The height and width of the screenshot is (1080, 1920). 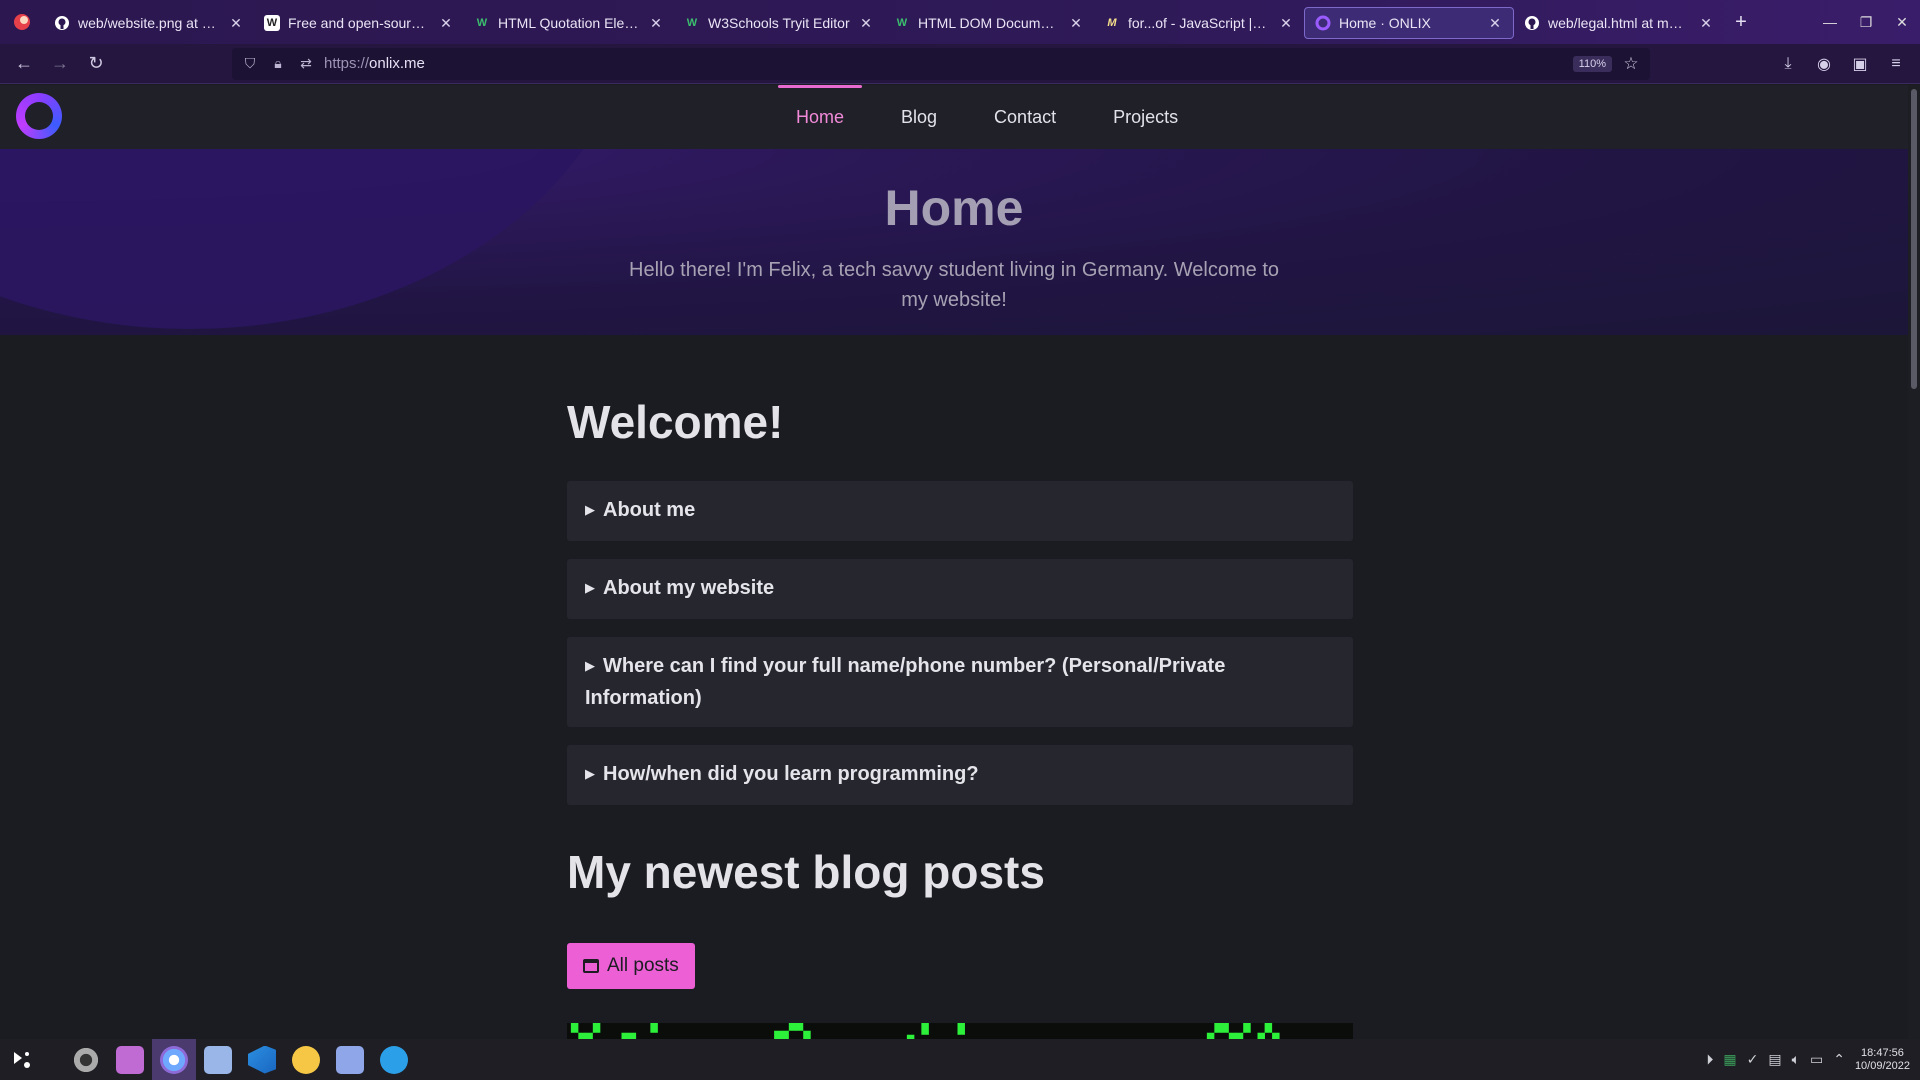 I want to click on tab-5: M for...of - JavaScript | MDN ✕, so click(x=1199, y=23).